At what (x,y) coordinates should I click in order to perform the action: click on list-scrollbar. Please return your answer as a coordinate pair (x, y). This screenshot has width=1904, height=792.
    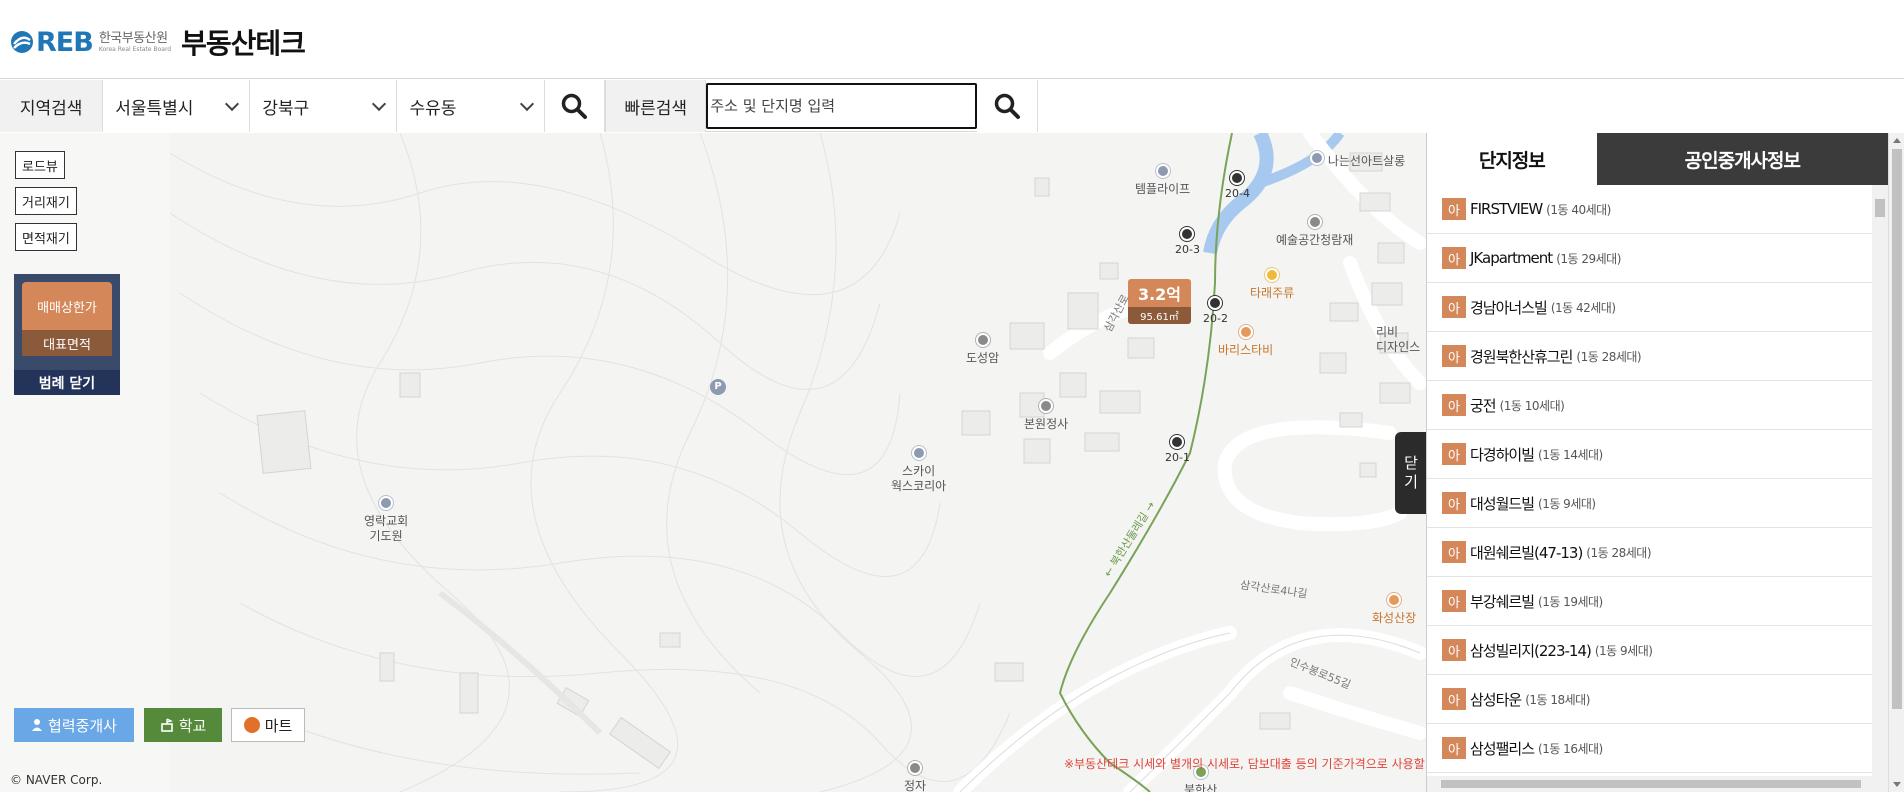
    Looking at the image, I should click on (1880, 480).